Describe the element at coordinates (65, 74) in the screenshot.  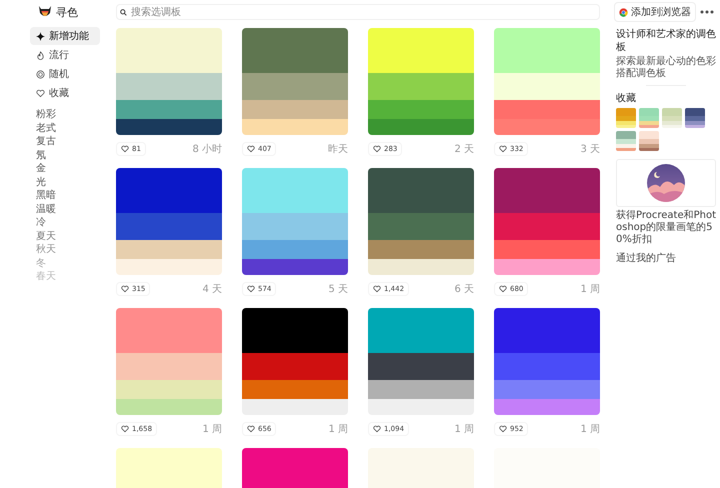
I see `nav-item: 随机` at that location.